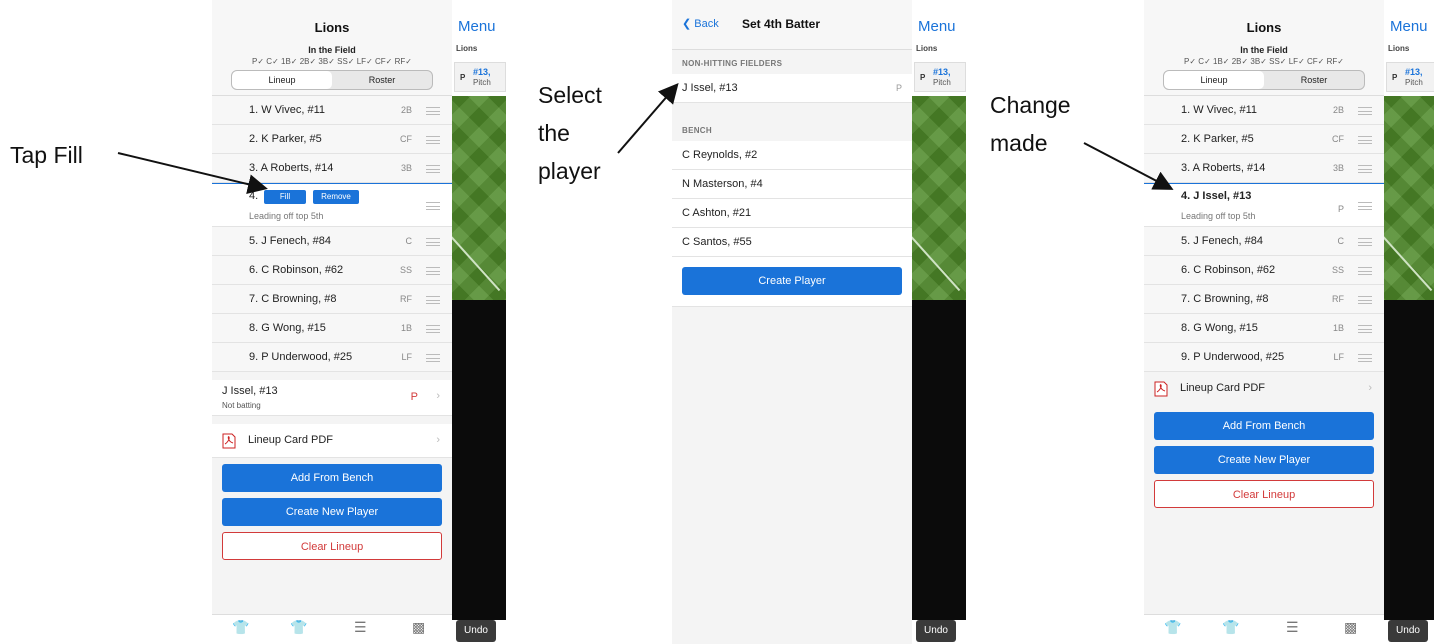 The height and width of the screenshot is (644, 1434). Describe the element at coordinates (1216, 196) in the screenshot. I see `row-label: 4. J Issel, #13` at that location.